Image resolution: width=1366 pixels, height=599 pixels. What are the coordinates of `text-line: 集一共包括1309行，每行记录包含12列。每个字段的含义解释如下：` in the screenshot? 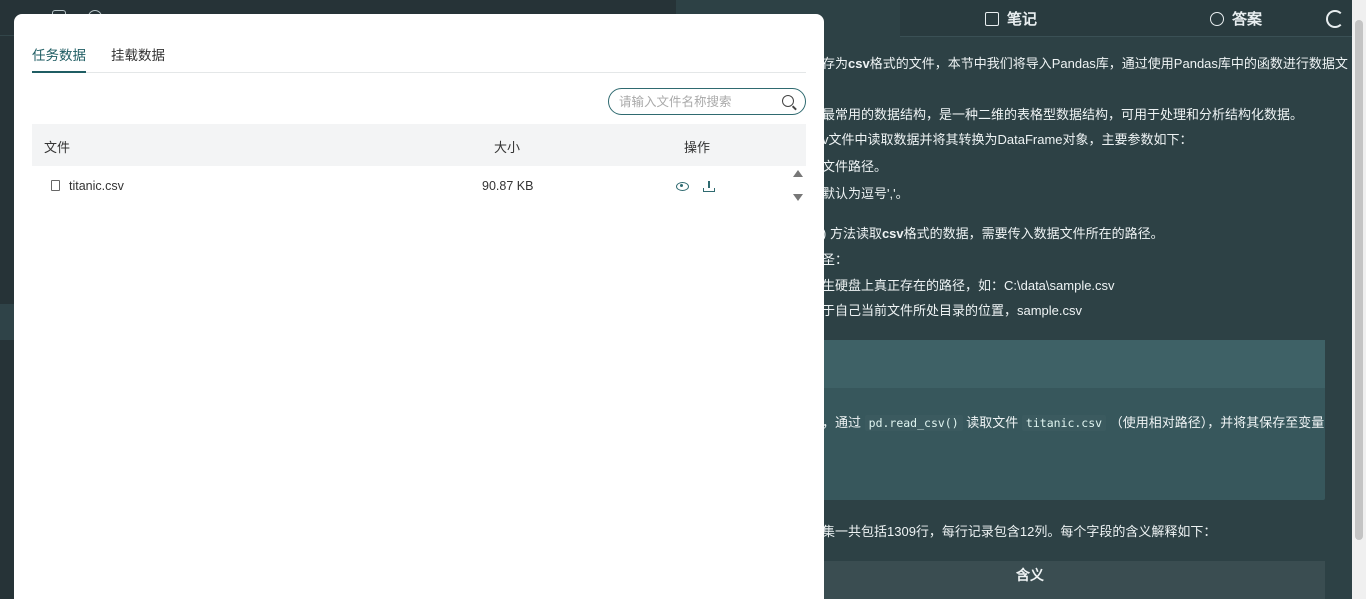 It's located at (1019, 531).